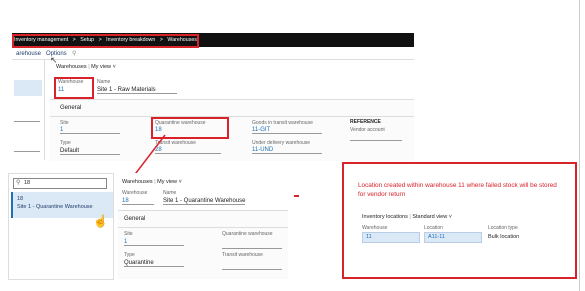 The width and height of the screenshot is (585, 291). Describe the element at coordinates (287, 150) in the screenshot. I see `under-delivery-field: 11-UND` at that location.